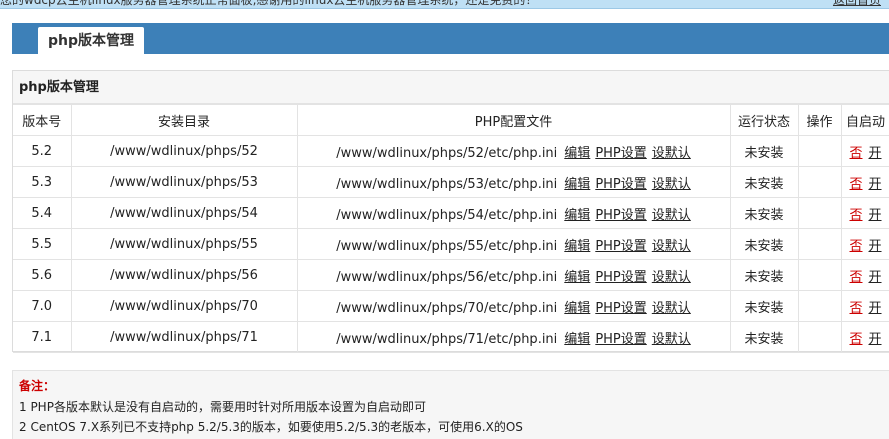 The height and width of the screenshot is (439, 889). What do you see at coordinates (184, 306) in the screenshot?
I see `install-dir-cell: /www/wdlinux/phps/70` at bounding box center [184, 306].